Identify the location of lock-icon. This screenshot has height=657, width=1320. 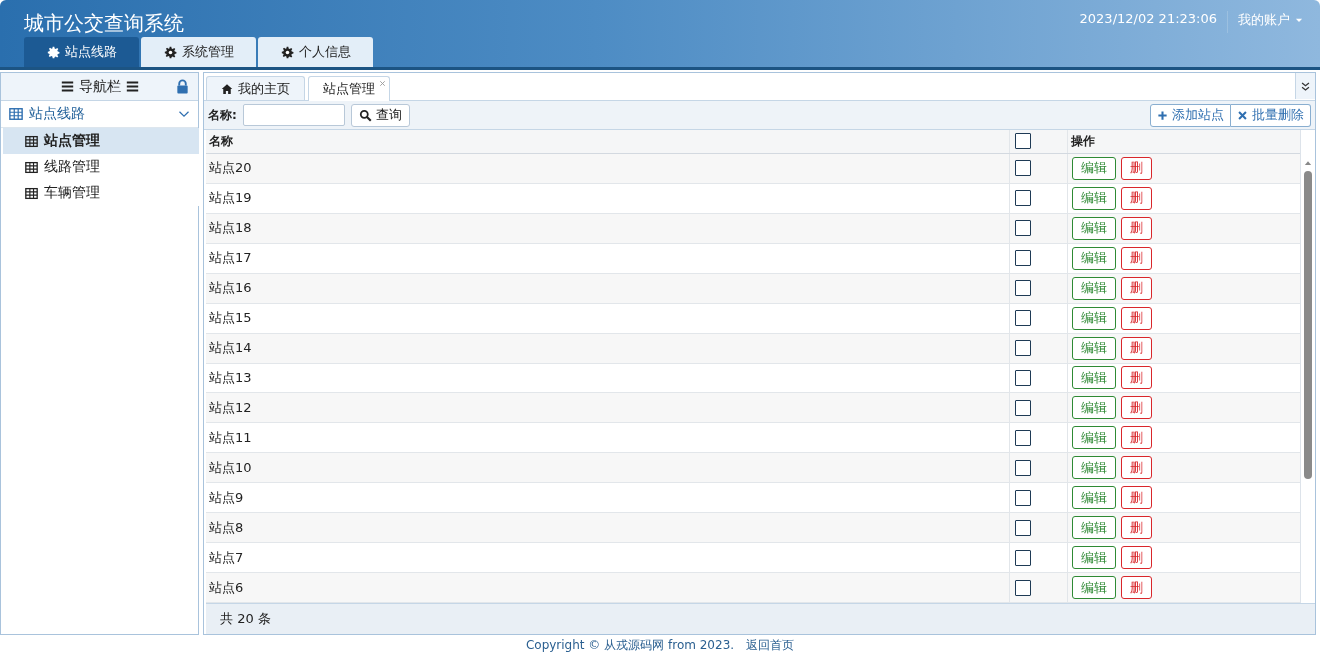
(182, 86).